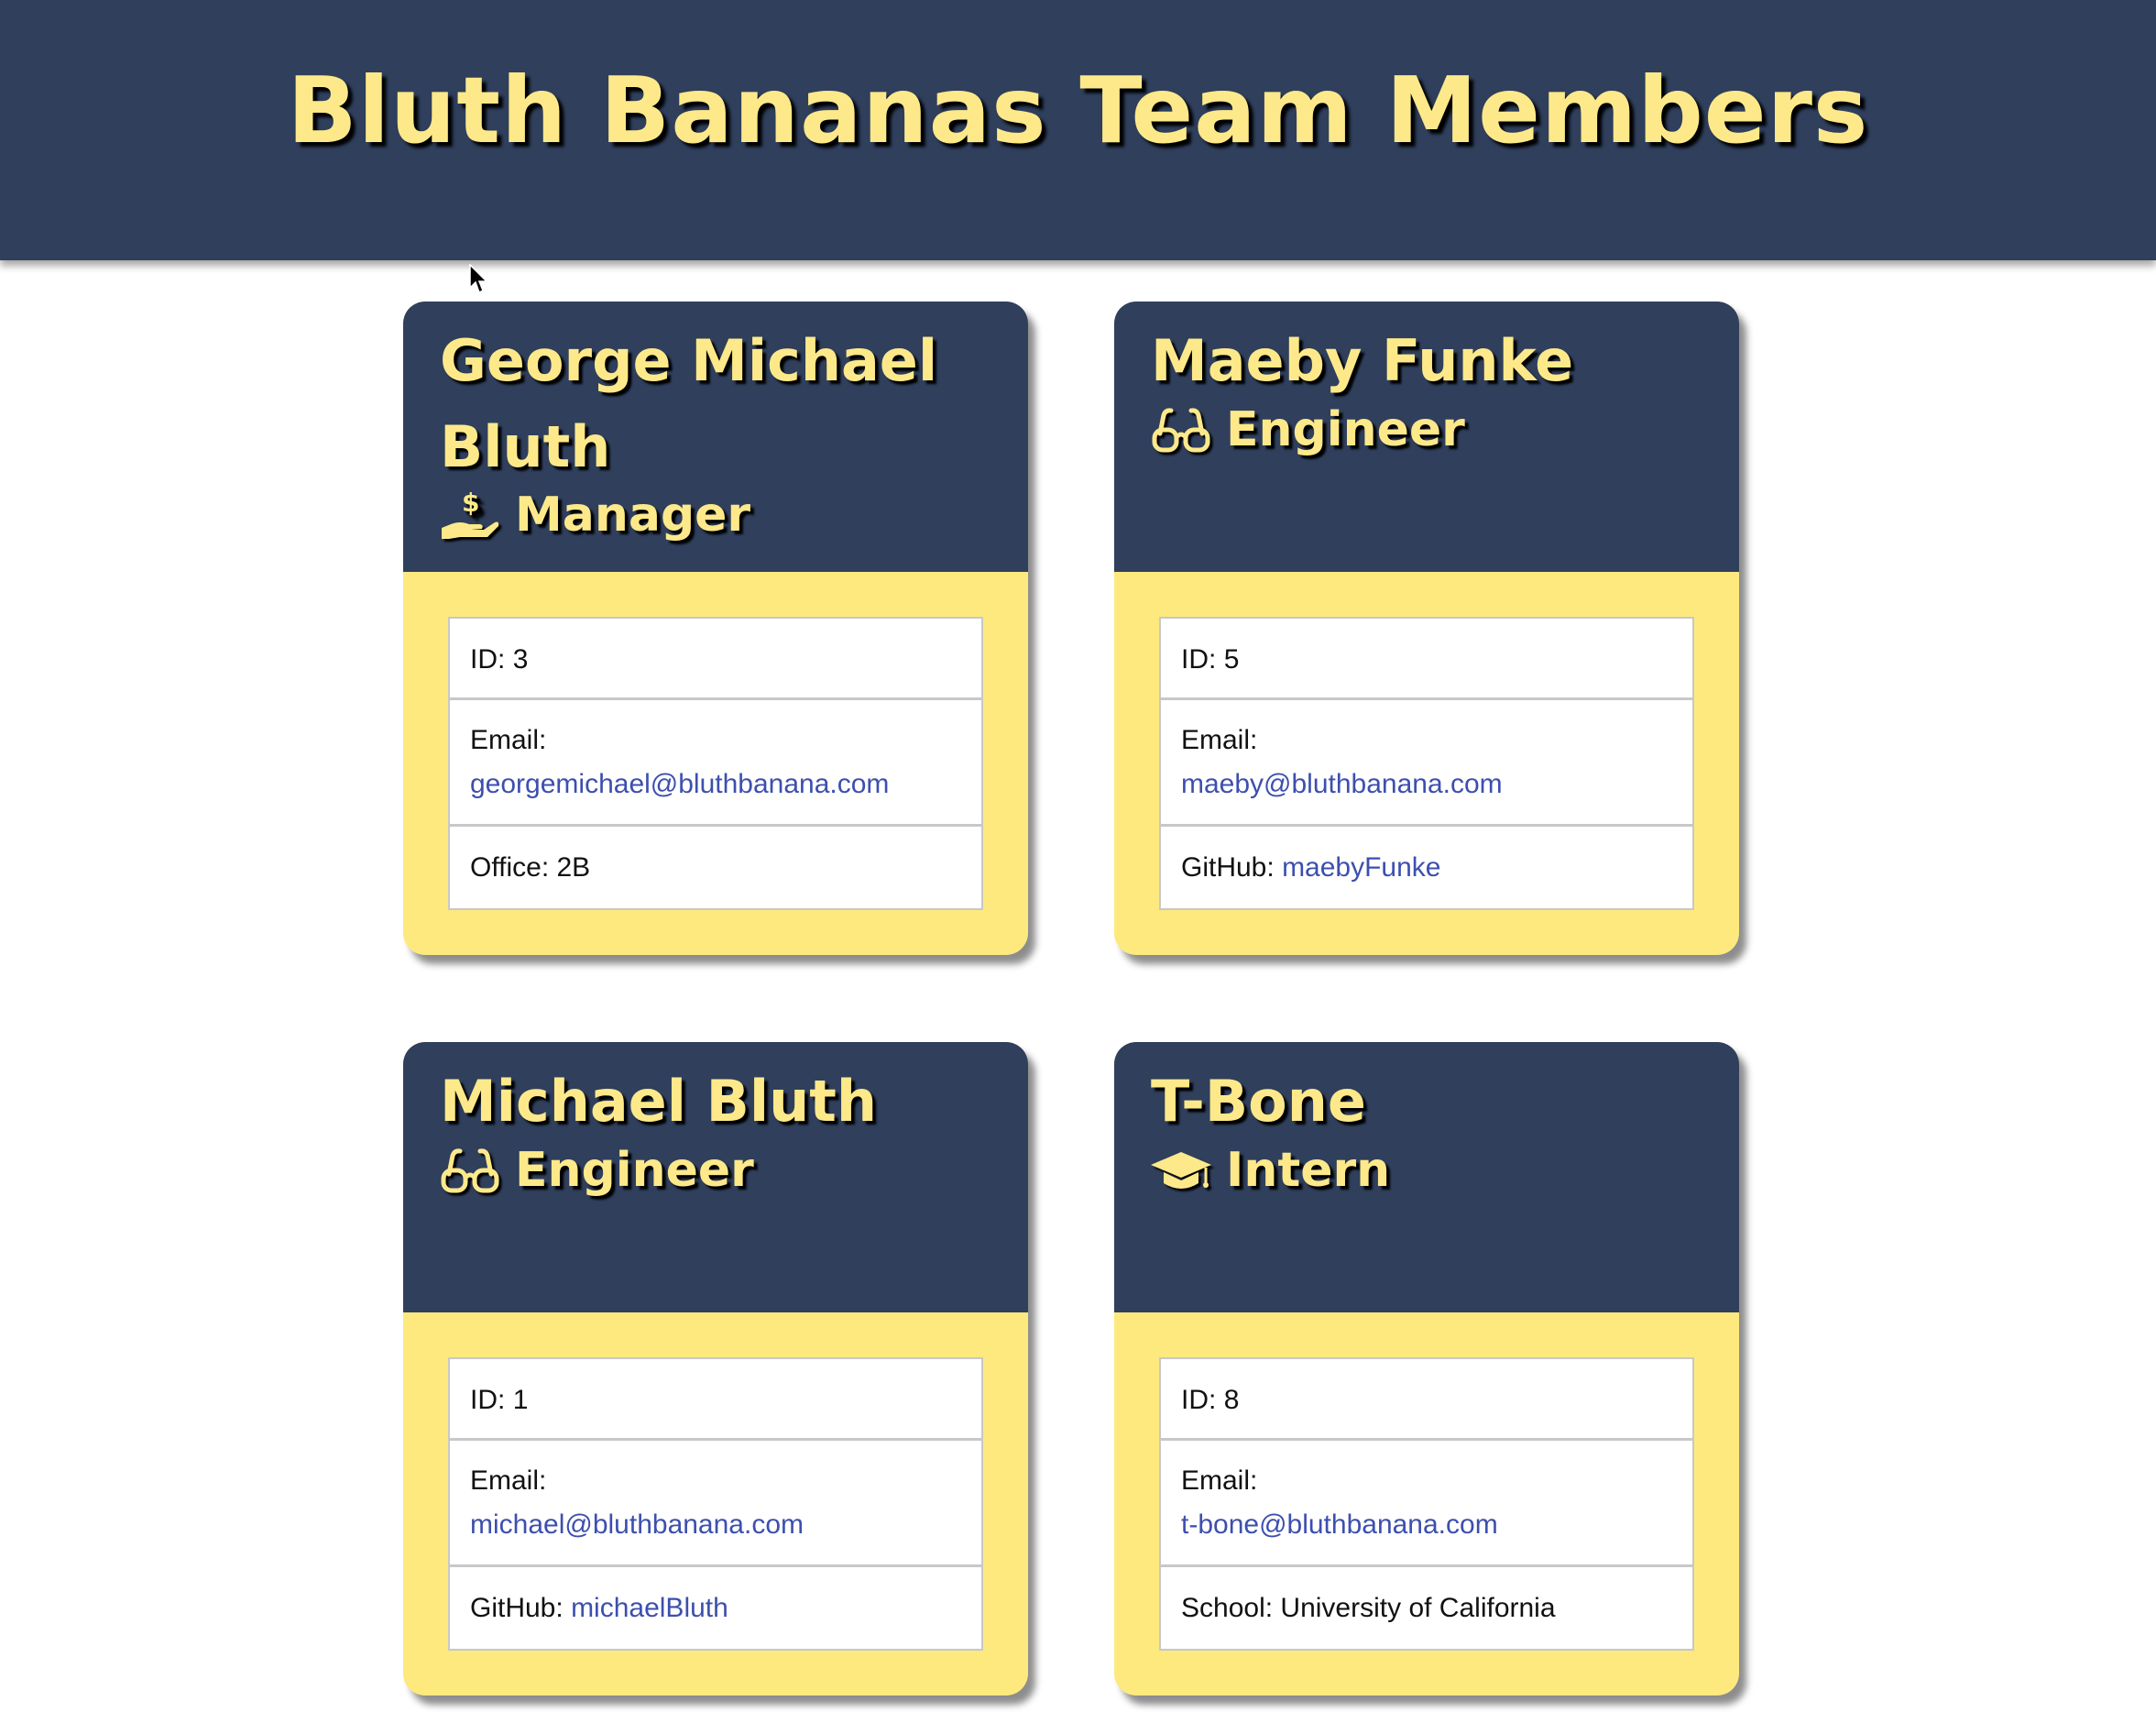  What do you see at coordinates (1181, 1171) in the screenshot?
I see `graduation-cap-icon` at bounding box center [1181, 1171].